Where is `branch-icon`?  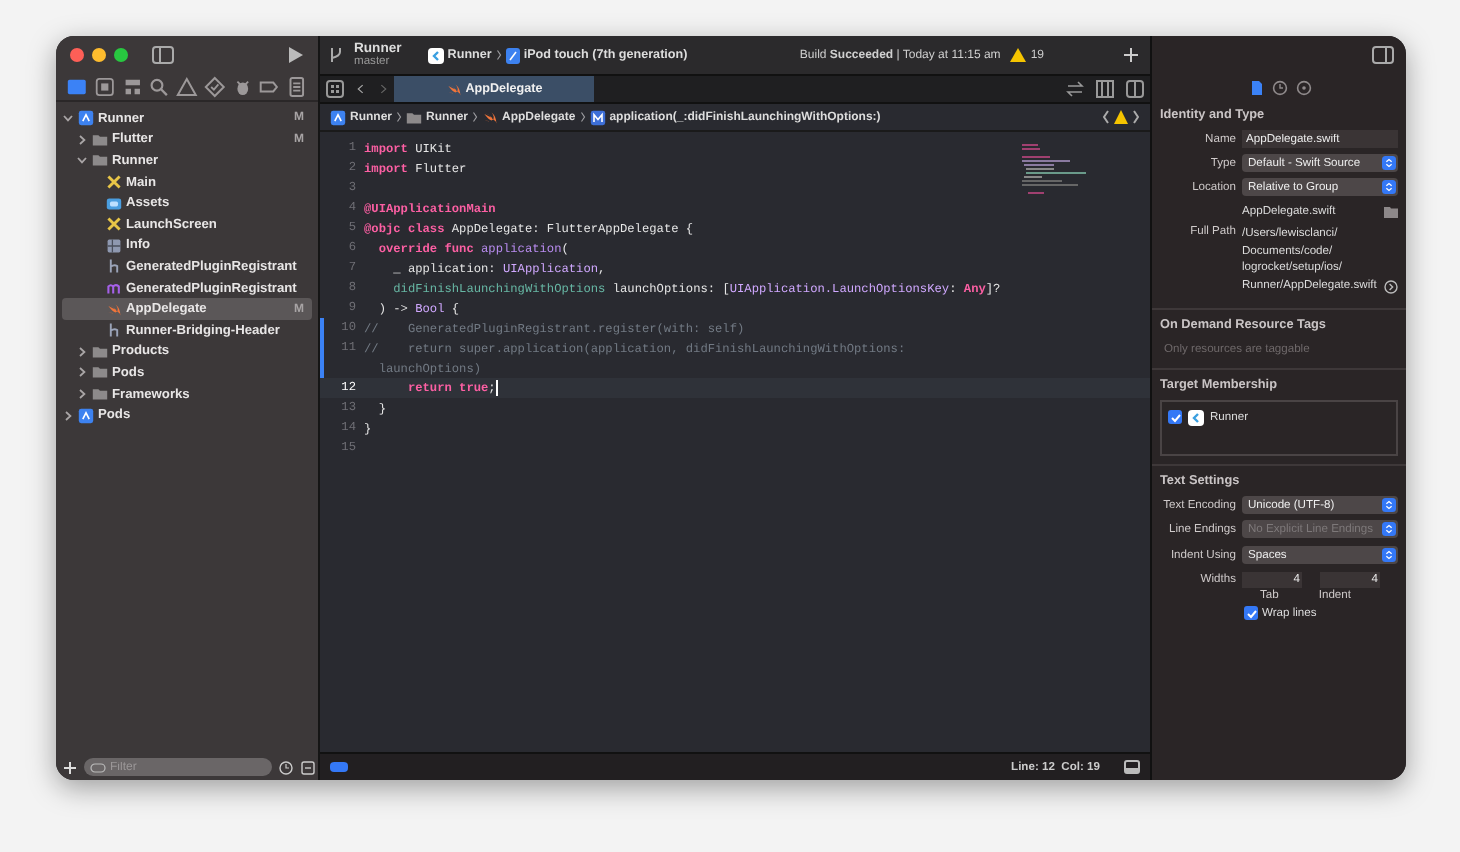 branch-icon is located at coordinates (336, 55).